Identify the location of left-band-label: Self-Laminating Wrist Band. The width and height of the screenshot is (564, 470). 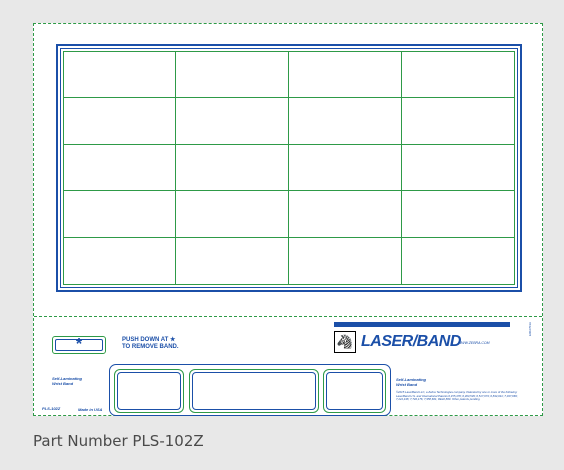
(67, 381).